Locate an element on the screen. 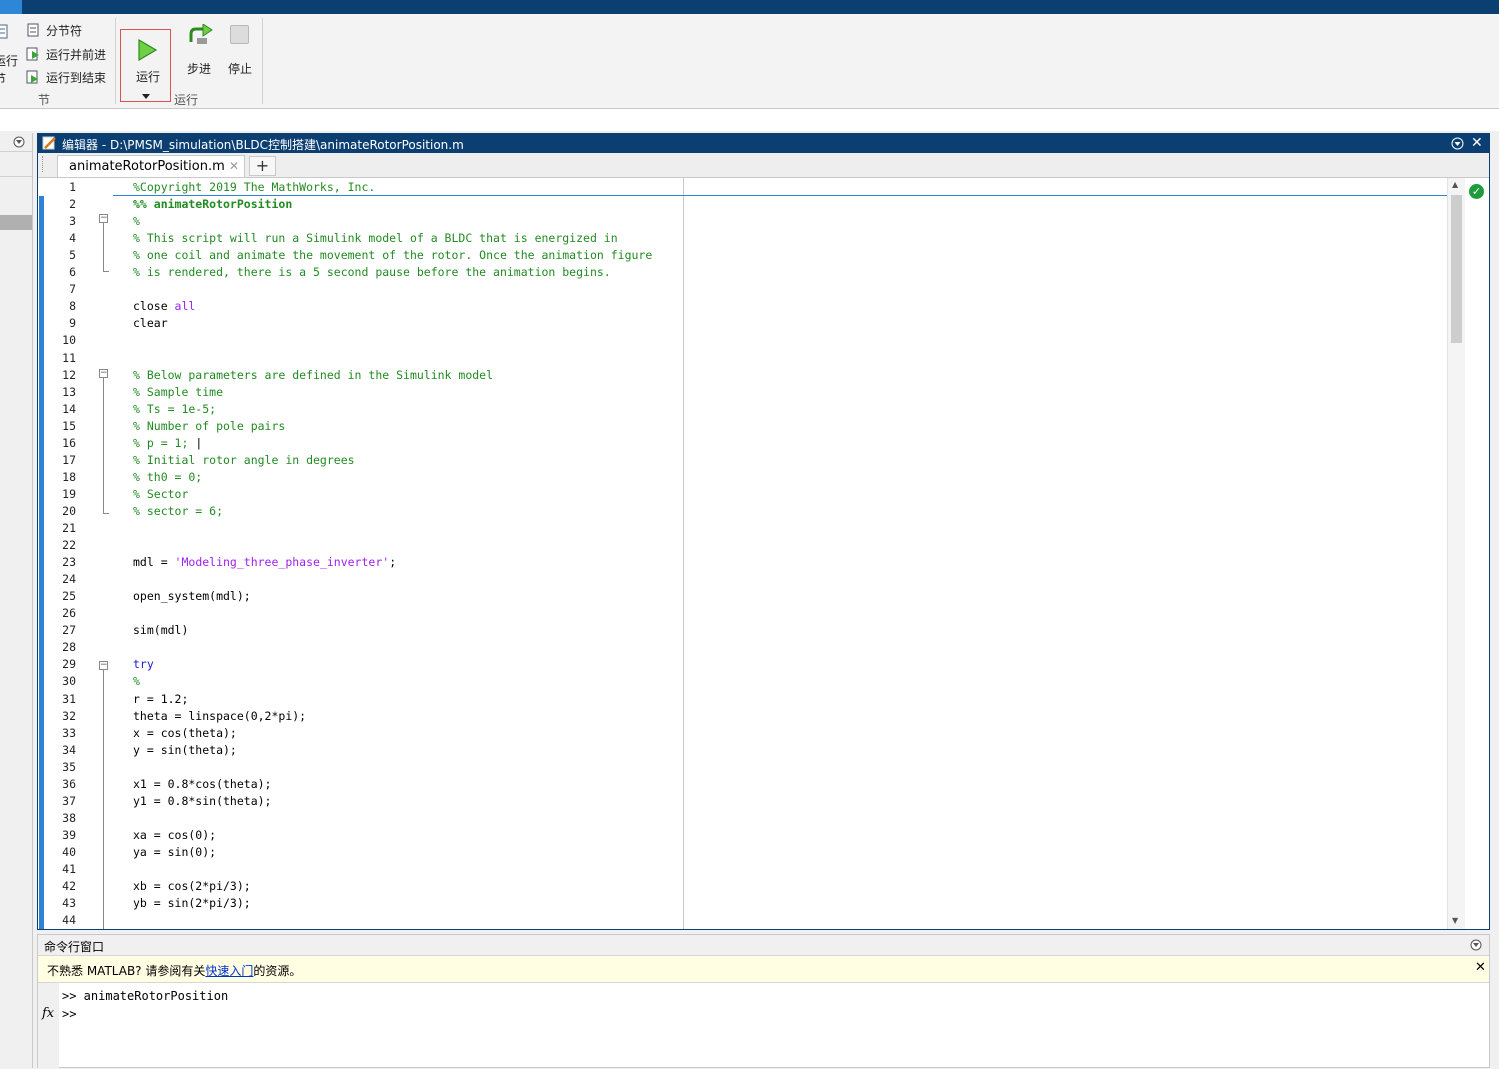  scrollbar-thumb is located at coordinates (1456, 269).